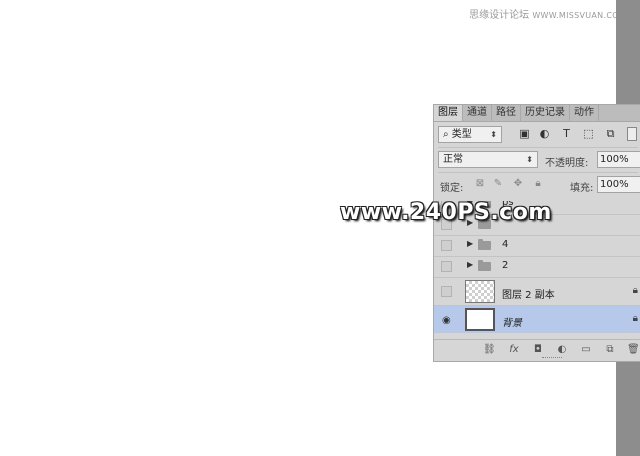  What do you see at coordinates (505, 244) in the screenshot?
I see `layer-name: 4` at bounding box center [505, 244].